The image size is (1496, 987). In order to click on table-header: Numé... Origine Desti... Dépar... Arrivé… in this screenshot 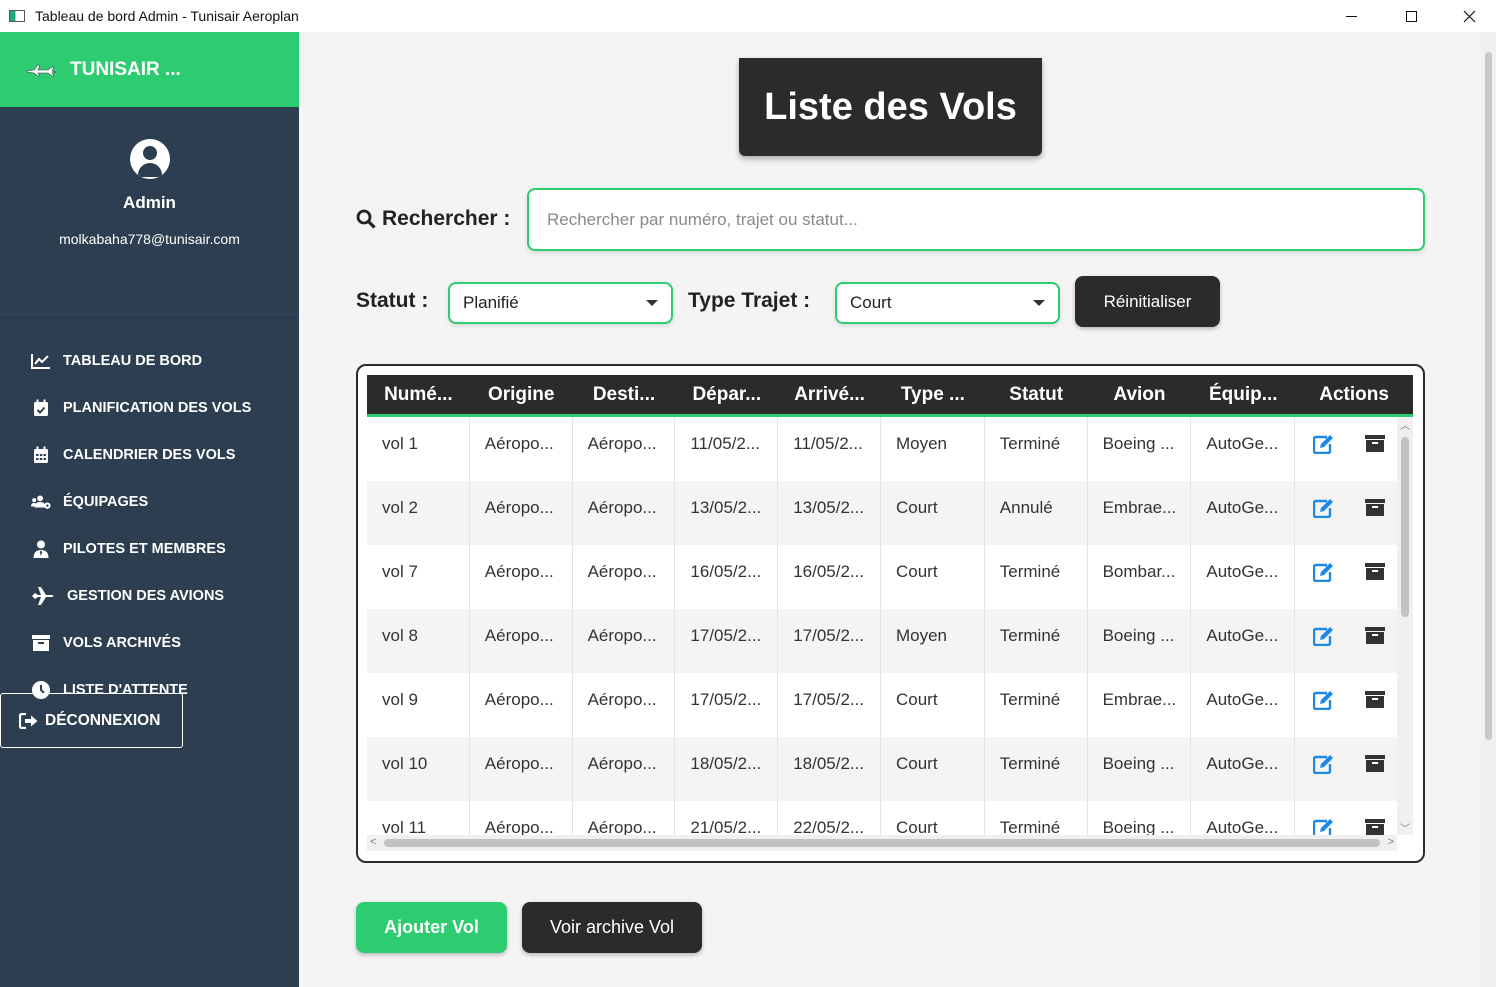, I will do `click(890, 396)`.